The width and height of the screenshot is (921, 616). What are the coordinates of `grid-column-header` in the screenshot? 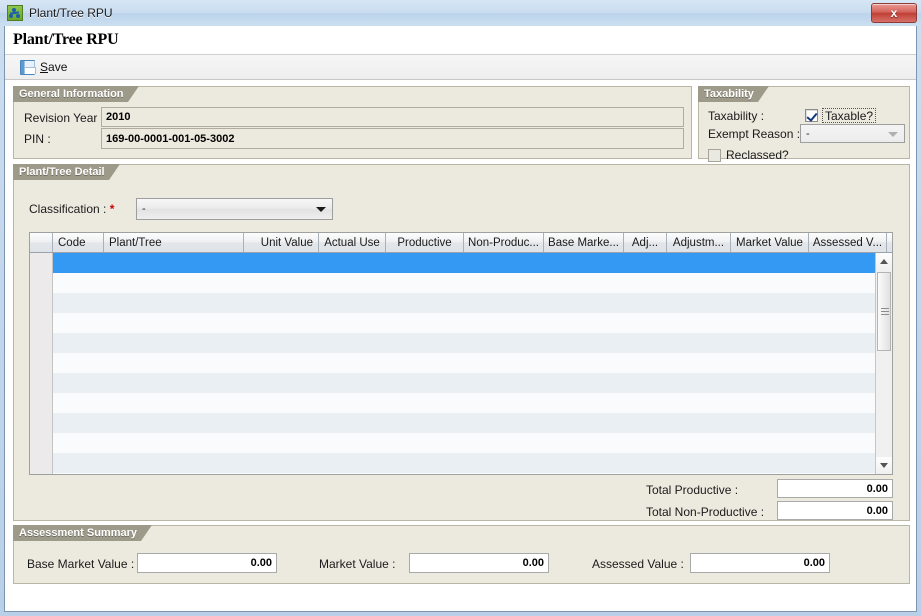 It's located at (41, 242).